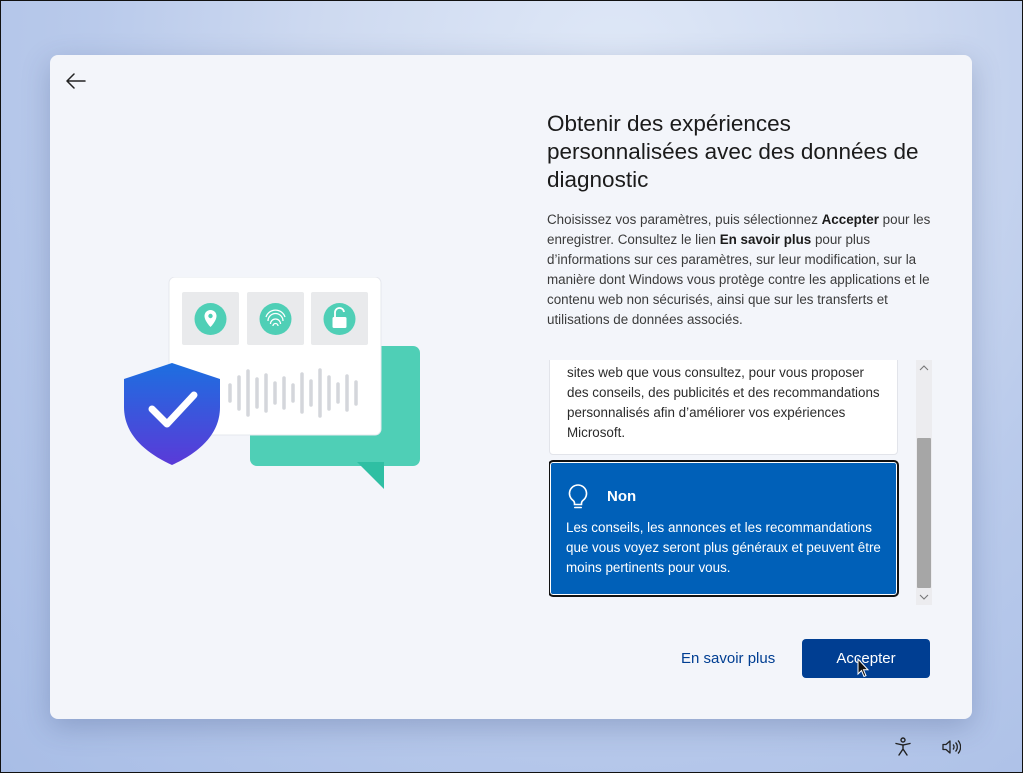 The image size is (1023, 773). I want to click on volume-icon, so click(951, 747).